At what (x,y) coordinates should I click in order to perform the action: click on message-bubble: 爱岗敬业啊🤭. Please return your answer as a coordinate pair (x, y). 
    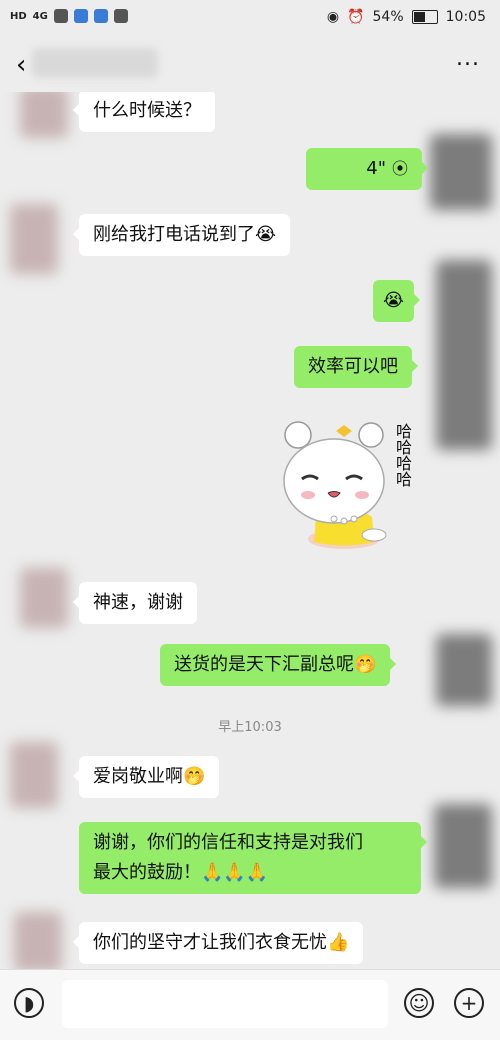
    Looking at the image, I should click on (146, 777).